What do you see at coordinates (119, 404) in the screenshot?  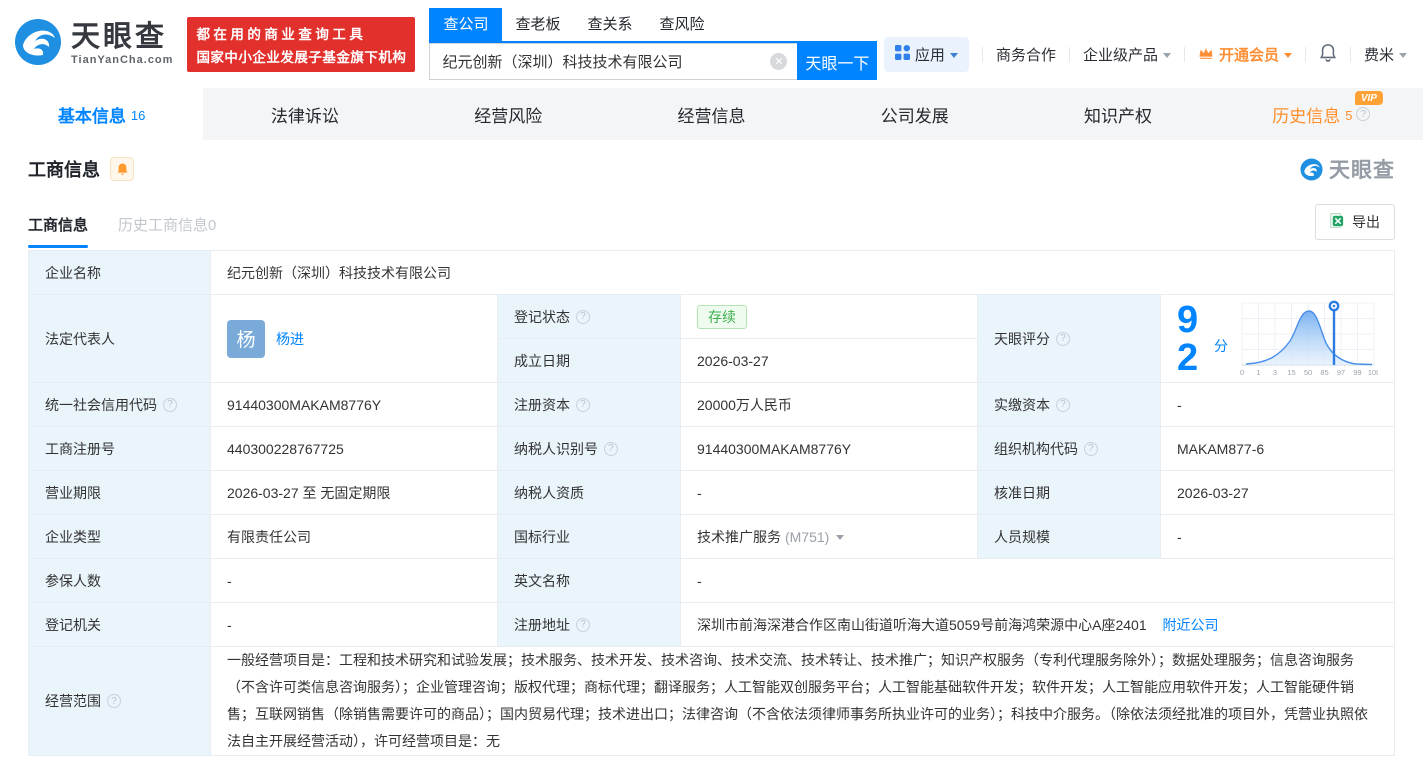 I see `field-label: 统一社会信用代码?` at bounding box center [119, 404].